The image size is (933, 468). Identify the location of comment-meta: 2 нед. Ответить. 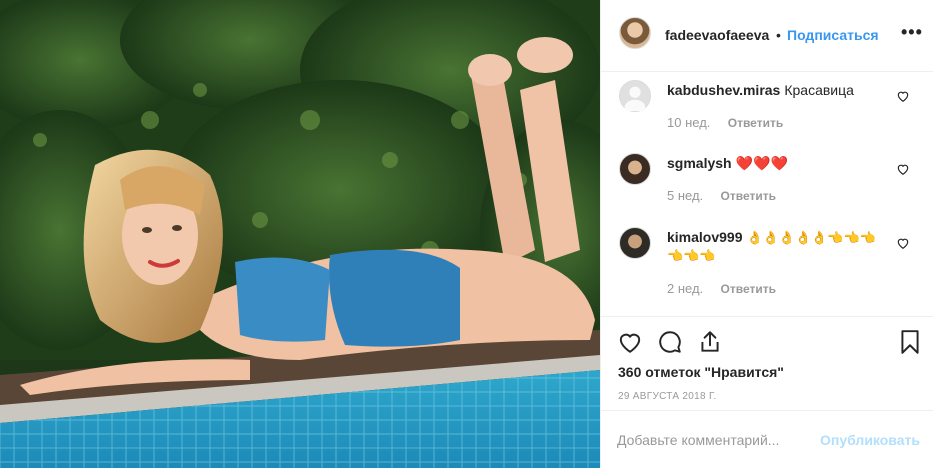
(721, 288).